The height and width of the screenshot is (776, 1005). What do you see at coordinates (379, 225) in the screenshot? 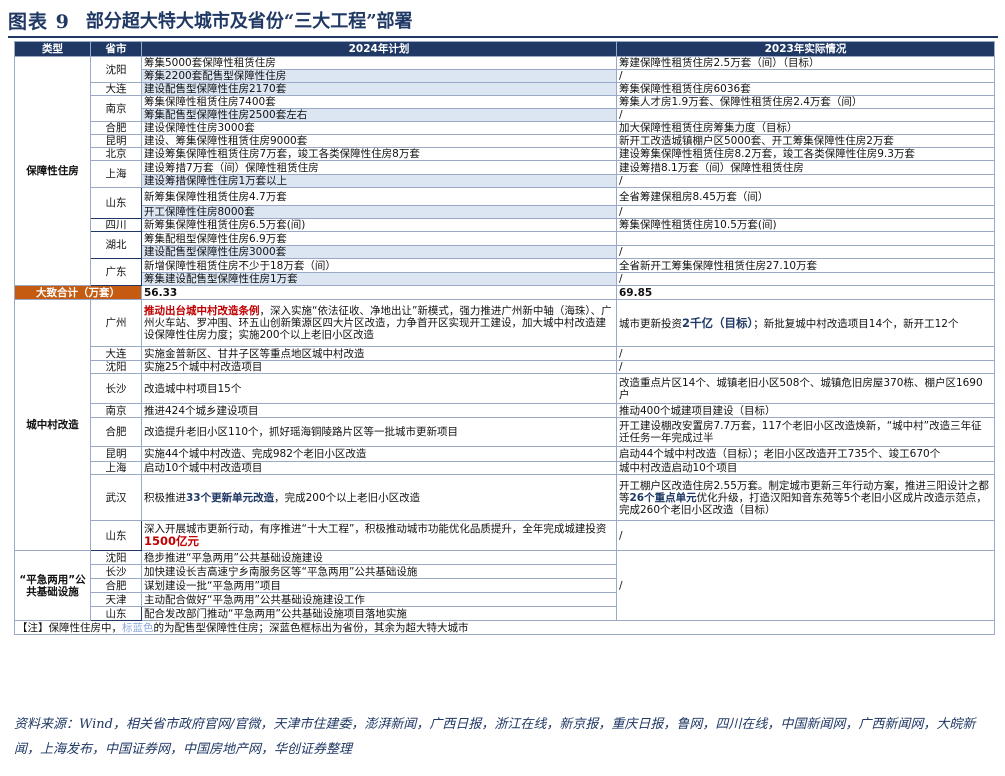
I see `plan-cell: 新筹集保障性租赁住房6.5万套(间)` at bounding box center [379, 225].